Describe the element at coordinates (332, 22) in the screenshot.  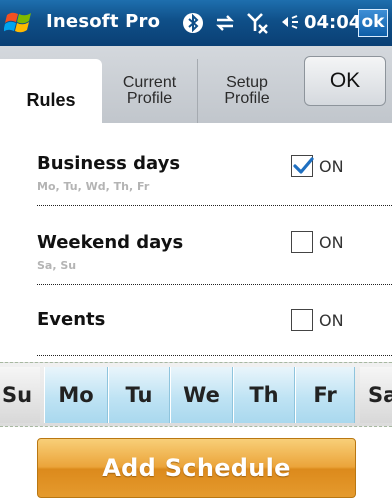
I see `clock: 04:04` at that location.